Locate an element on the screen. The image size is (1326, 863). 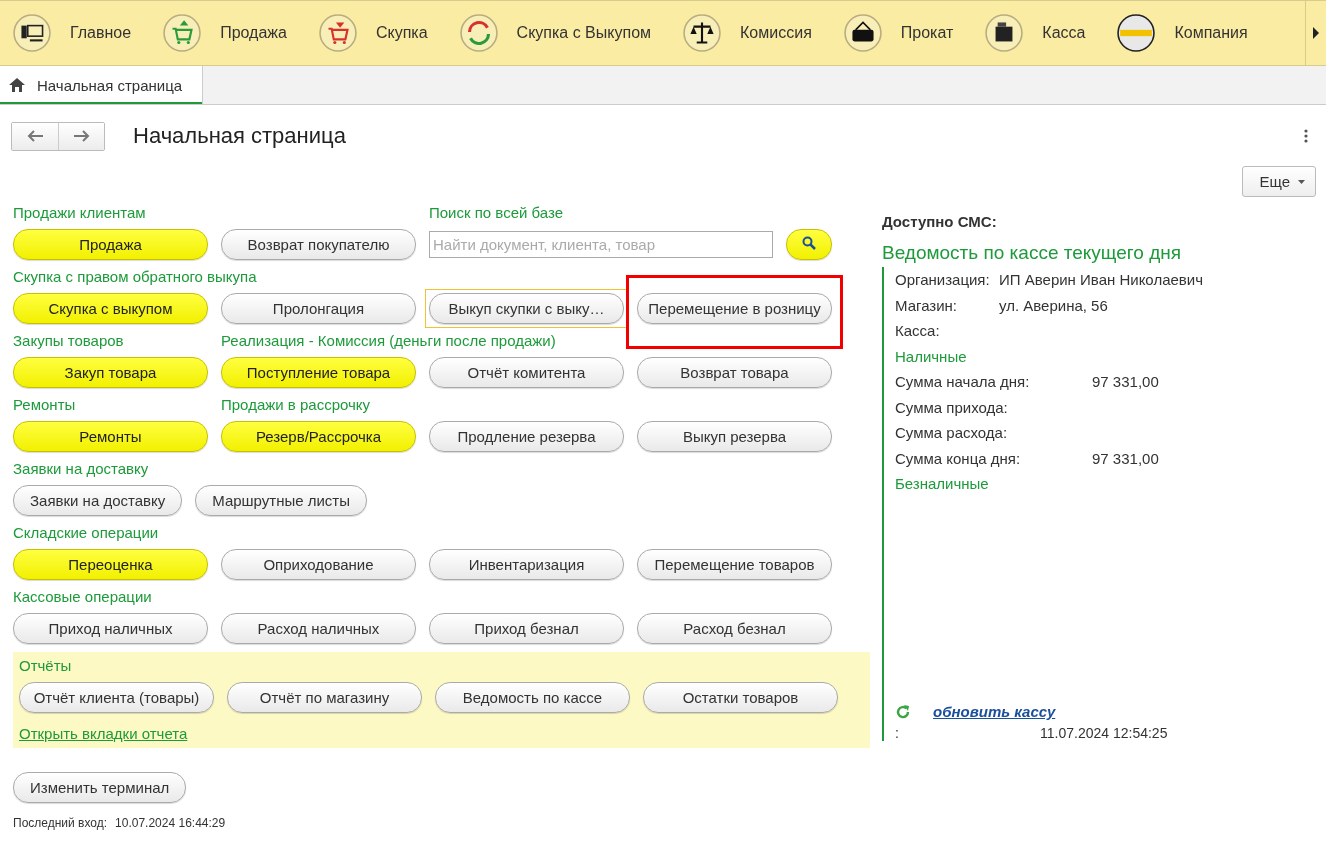
action-button: Возврат товара is located at coordinates (734, 372).